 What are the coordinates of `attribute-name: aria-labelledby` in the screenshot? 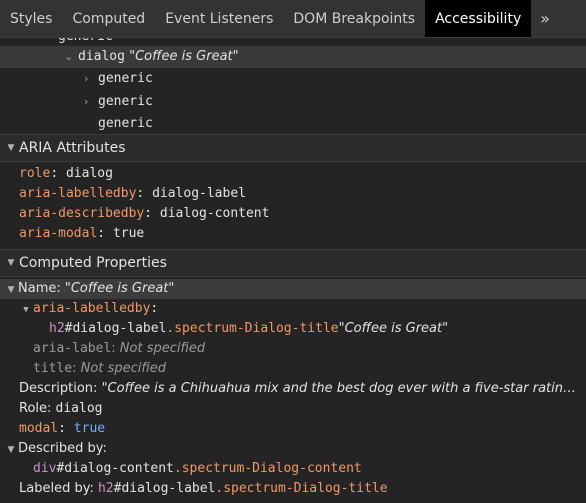 It's located at (78, 193).